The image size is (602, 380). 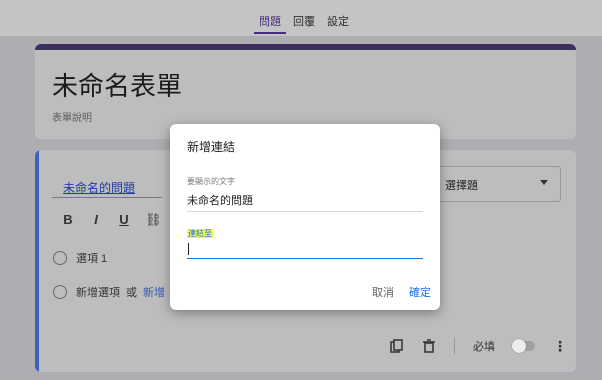 What do you see at coordinates (124, 220) in the screenshot?
I see `underline-icon: U` at bounding box center [124, 220].